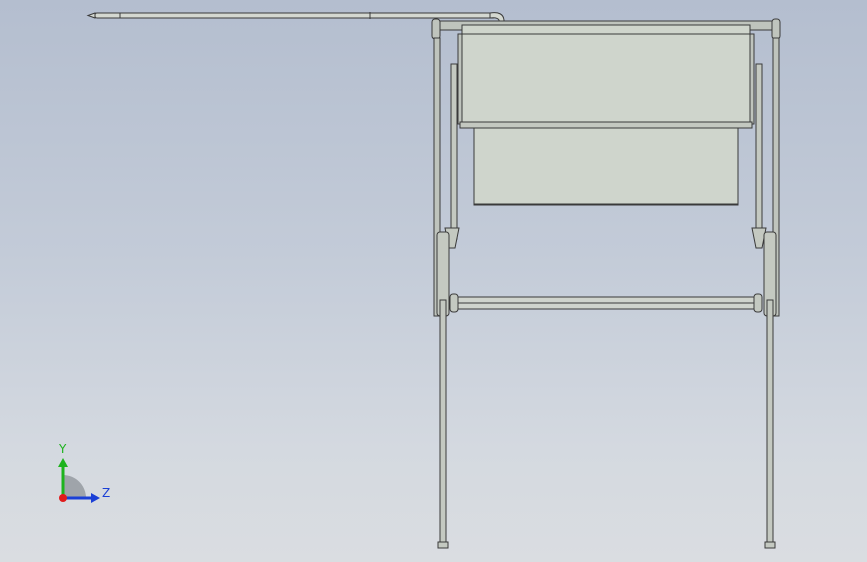  What do you see at coordinates (606, 166) in the screenshot?
I see `lower-panel` at bounding box center [606, 166].